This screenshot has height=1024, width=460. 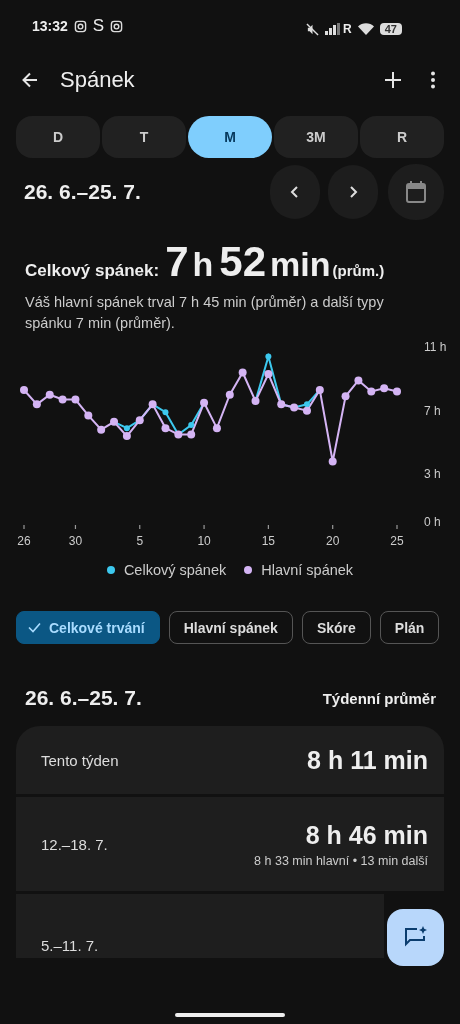 I want to click on filter-chip: Celkové trvání, so click(x=88, y=628).